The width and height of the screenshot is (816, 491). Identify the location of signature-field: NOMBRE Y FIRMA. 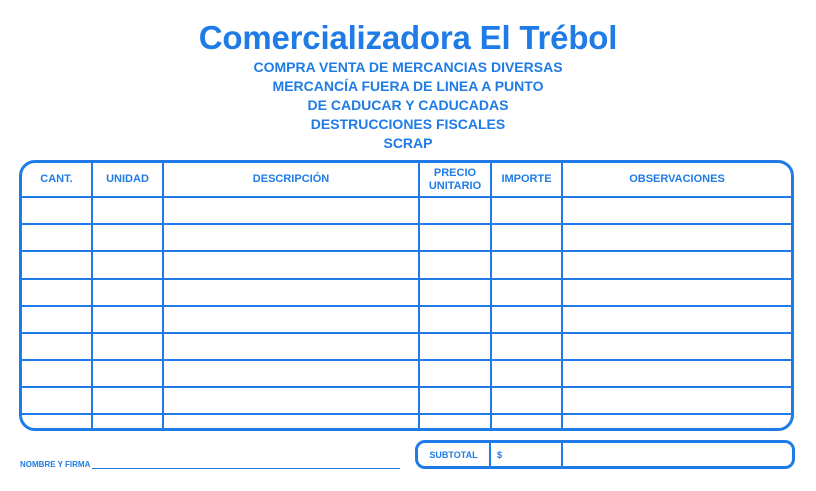
(210, 464).